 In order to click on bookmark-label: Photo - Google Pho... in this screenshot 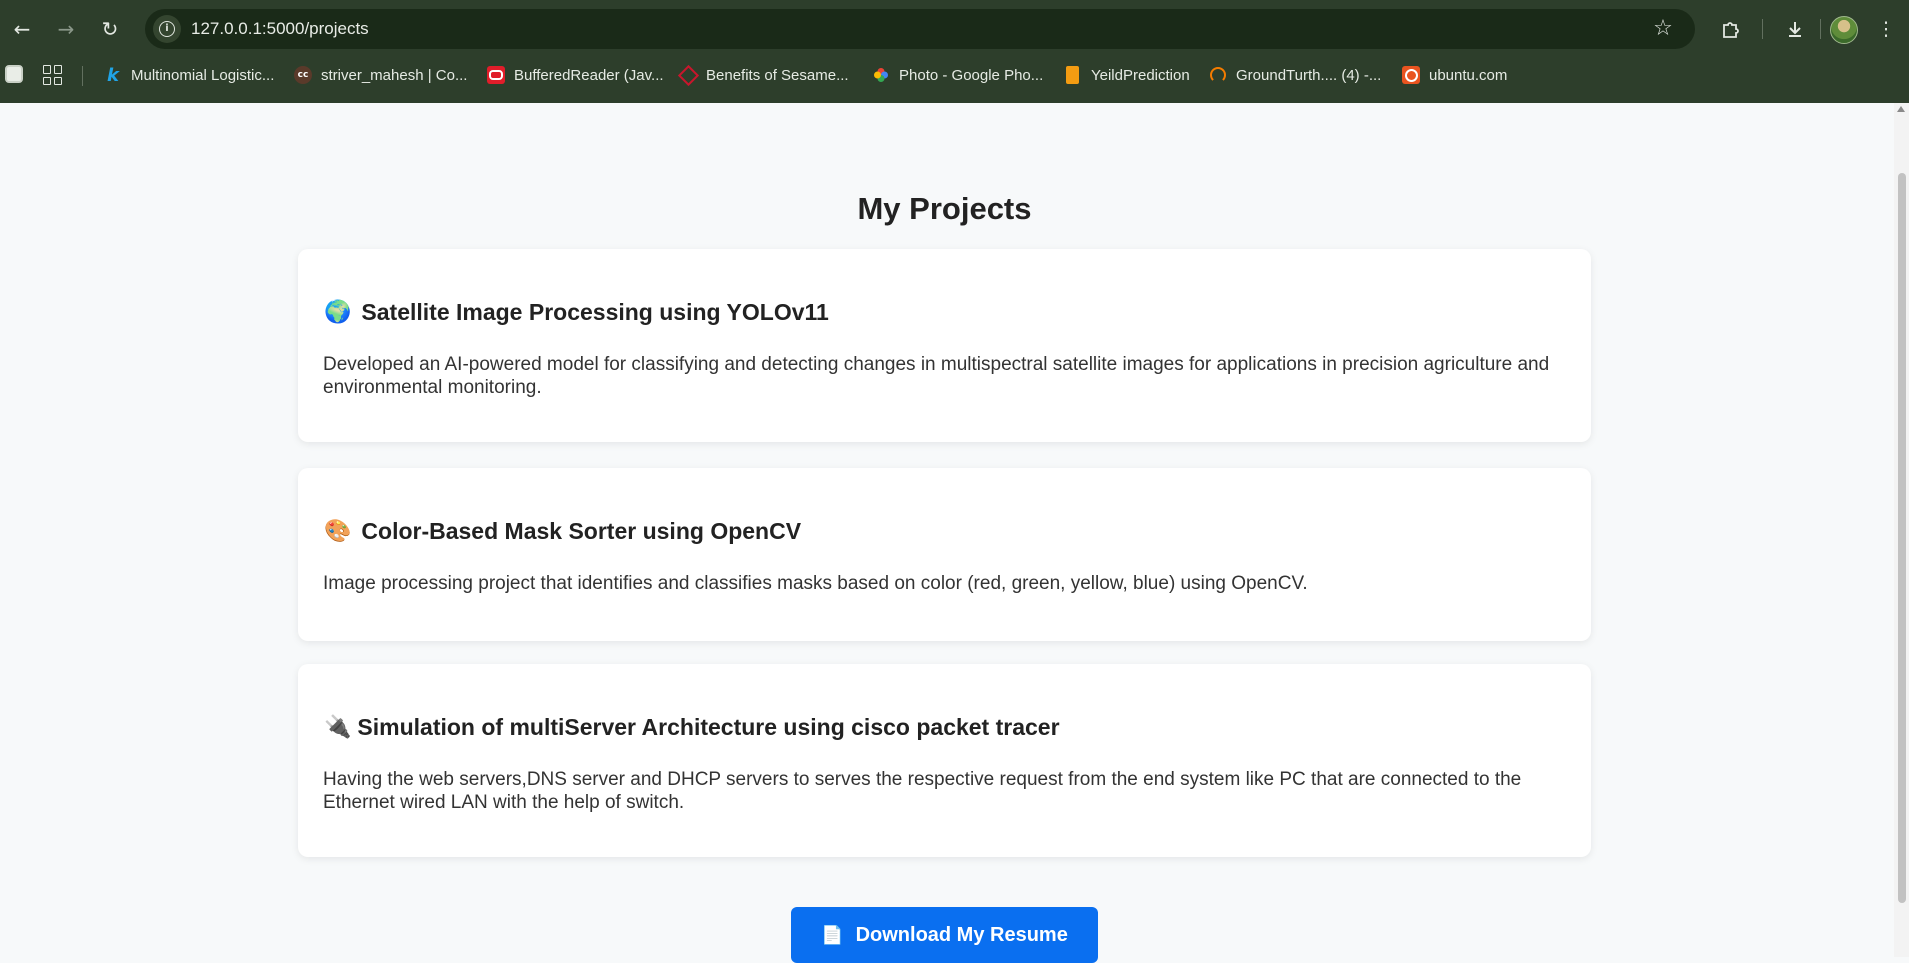, I will do `click(971, 75)`.